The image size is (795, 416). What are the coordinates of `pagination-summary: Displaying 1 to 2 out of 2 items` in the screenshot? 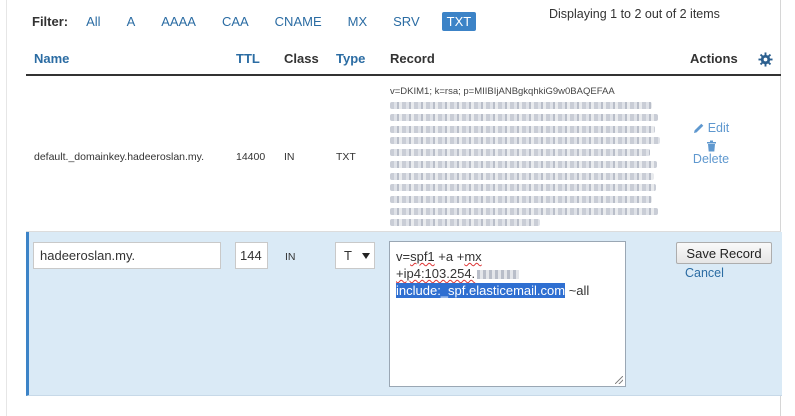 It's located at (634, 14).